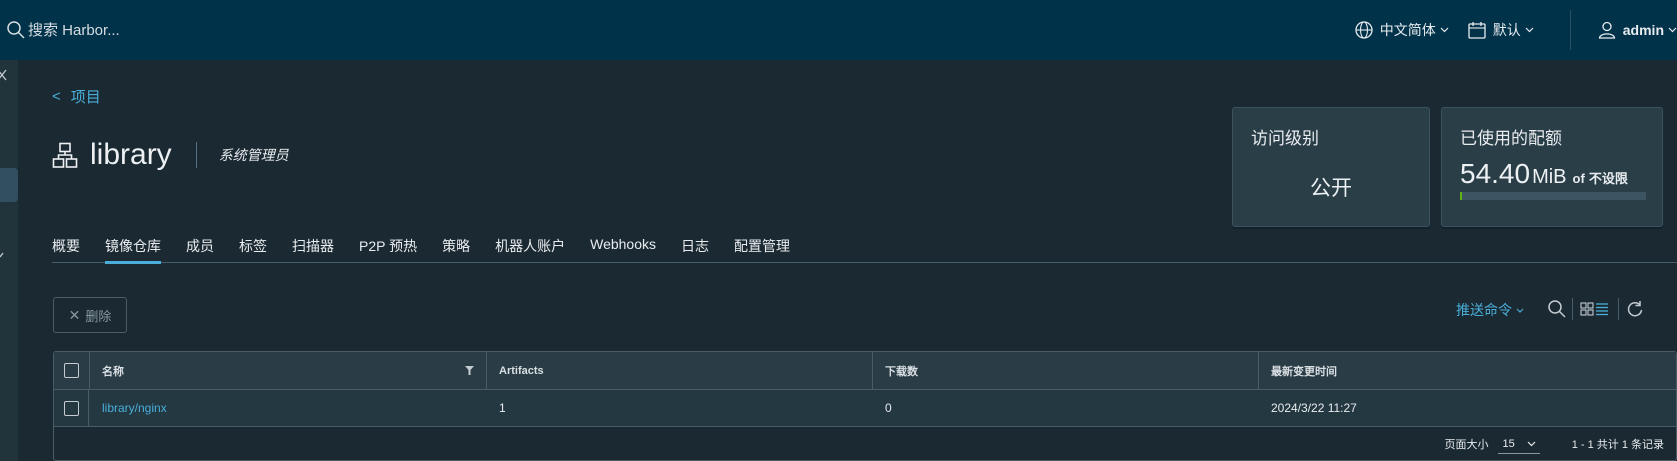 This screenshot has height=461, width=1677. I want to click on global-search, so click(117, 30).